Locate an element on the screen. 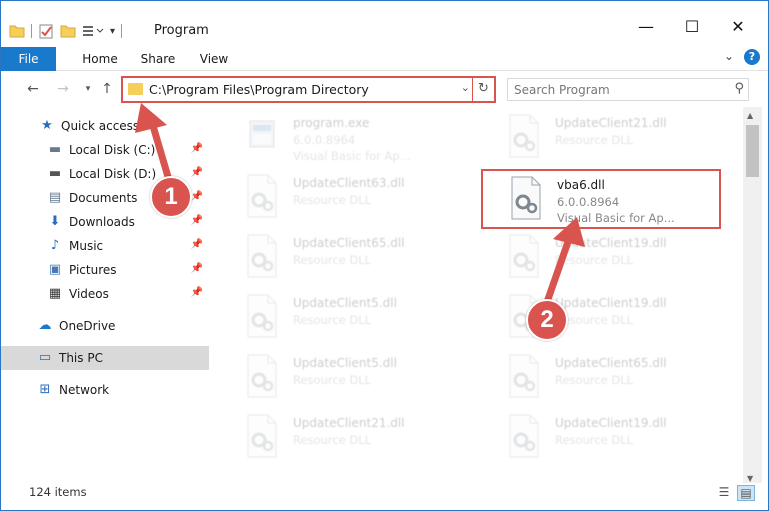  file-name: program.exe is located at coordinates (331, 123).